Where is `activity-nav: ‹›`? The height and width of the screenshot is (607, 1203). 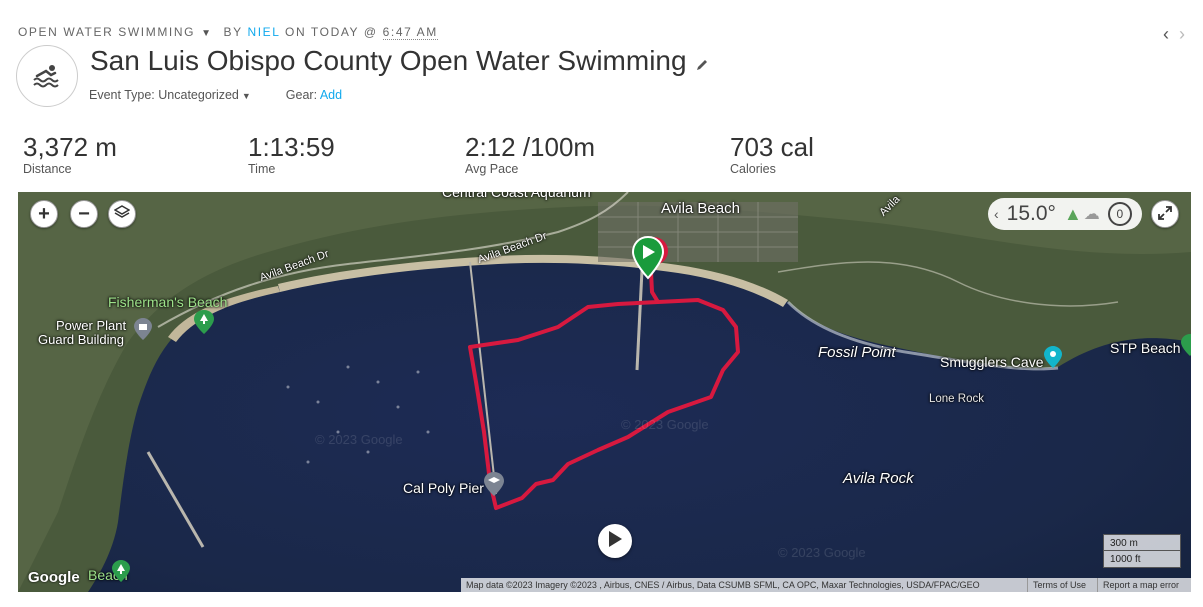 activity-nav: ‹› is located at coordinates (1179, 34).